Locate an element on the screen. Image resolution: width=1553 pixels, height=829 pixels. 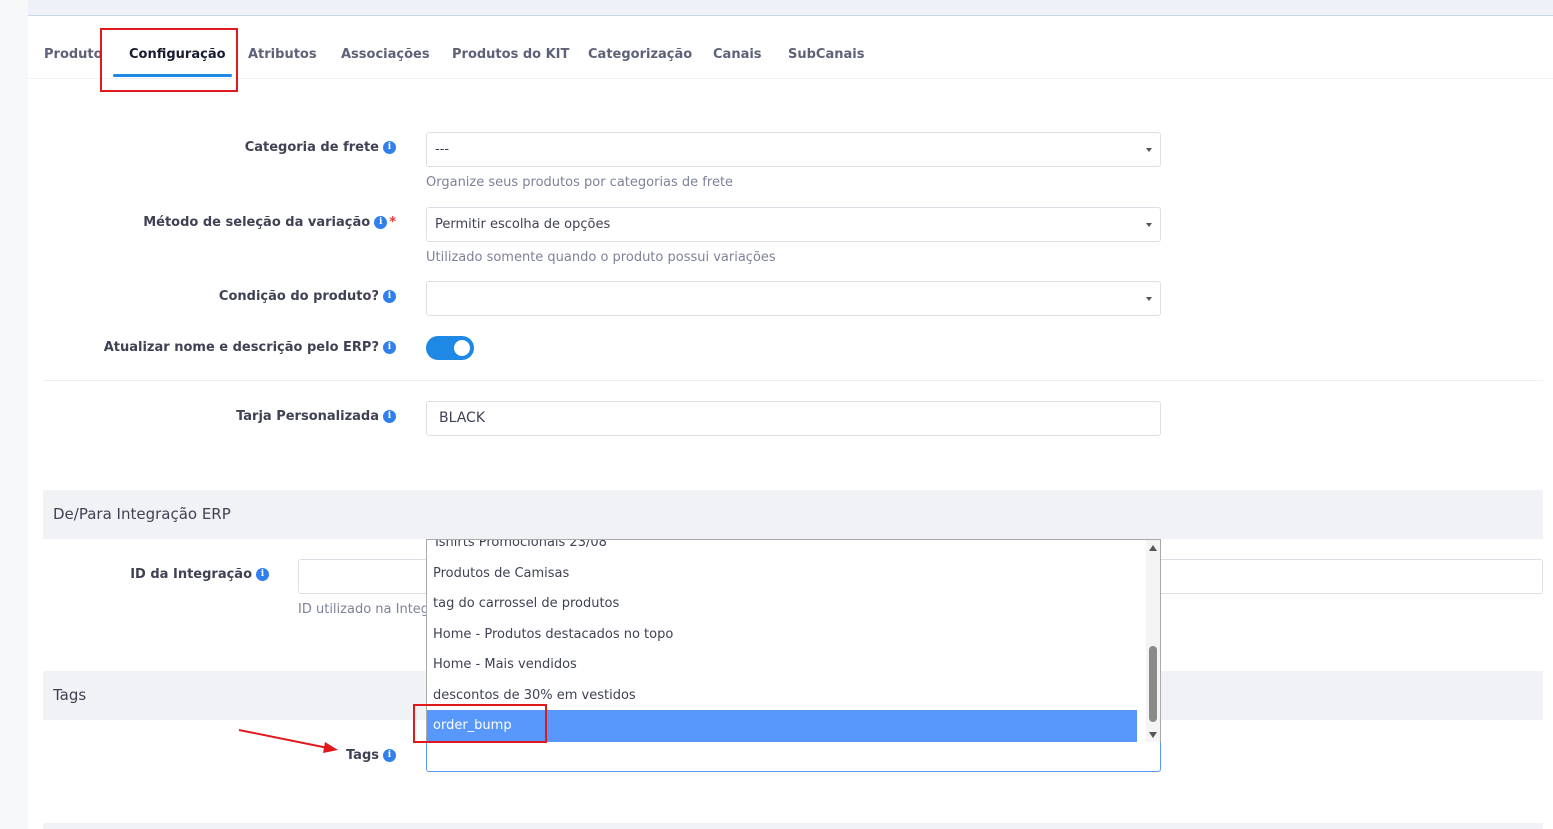
tab-produto: Produto is located at coordinates (73, 54).